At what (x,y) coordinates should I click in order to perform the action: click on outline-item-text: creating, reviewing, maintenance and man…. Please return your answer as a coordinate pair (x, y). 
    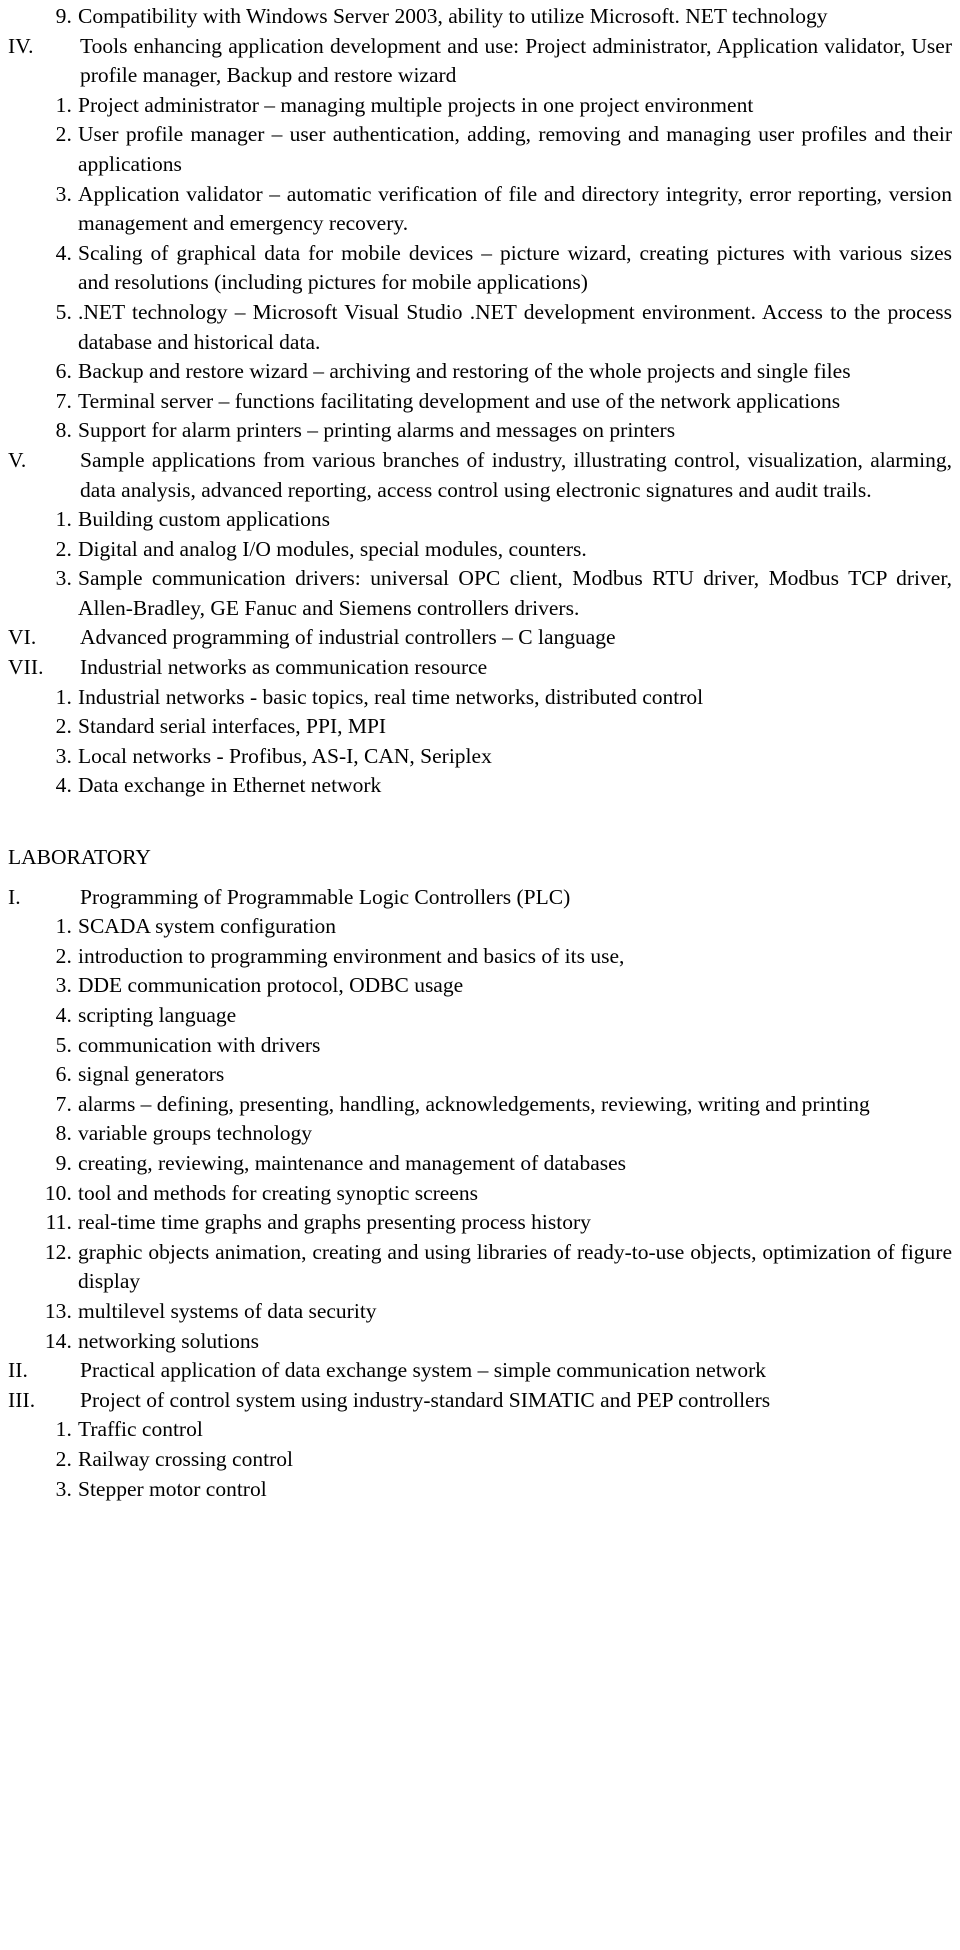
    Looking at the image, I should click on (352, 1162).